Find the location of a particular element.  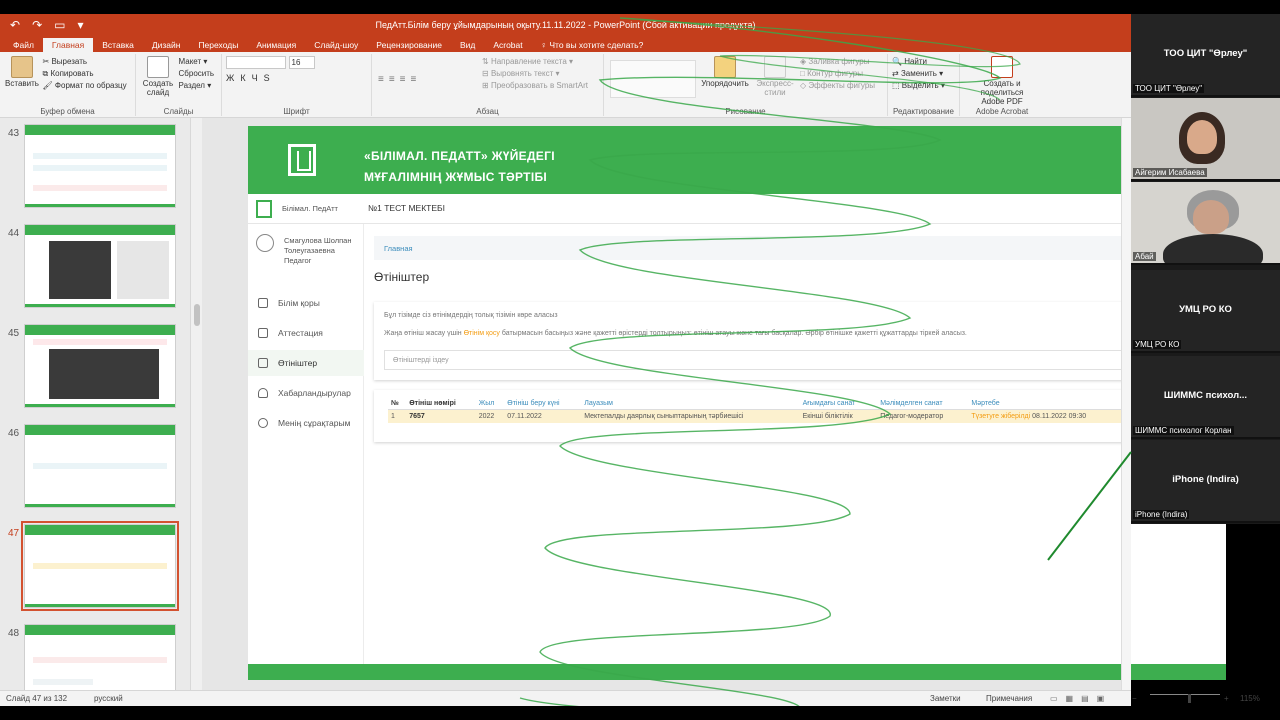

participant-tile: ТОО ЦИТ "Өрлеу" ТОО ЦИТ "Өрлеу" is located at coordinates (1205, 55).